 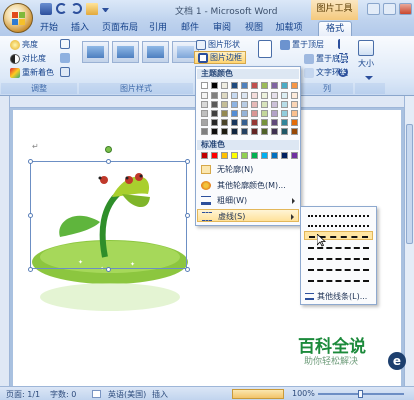 I want to click on tab-references: 引用, so click(x=158, y=28).